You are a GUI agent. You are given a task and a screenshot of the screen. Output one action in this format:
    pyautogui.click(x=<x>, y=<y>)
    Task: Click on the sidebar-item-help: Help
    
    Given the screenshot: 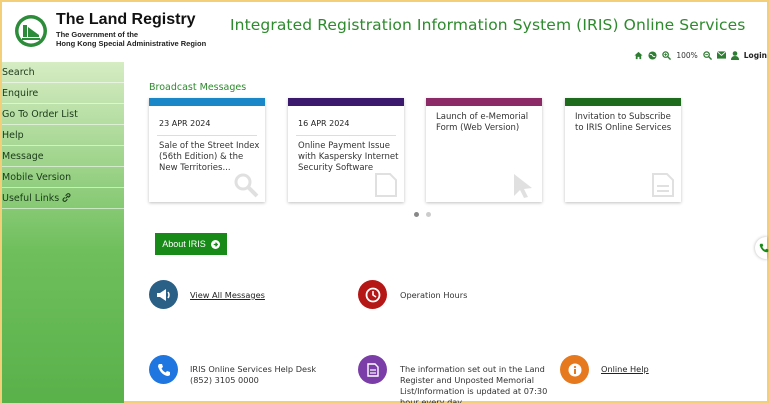 What is the action you would take?
    pyautogui.click(x=63, y=135)
    